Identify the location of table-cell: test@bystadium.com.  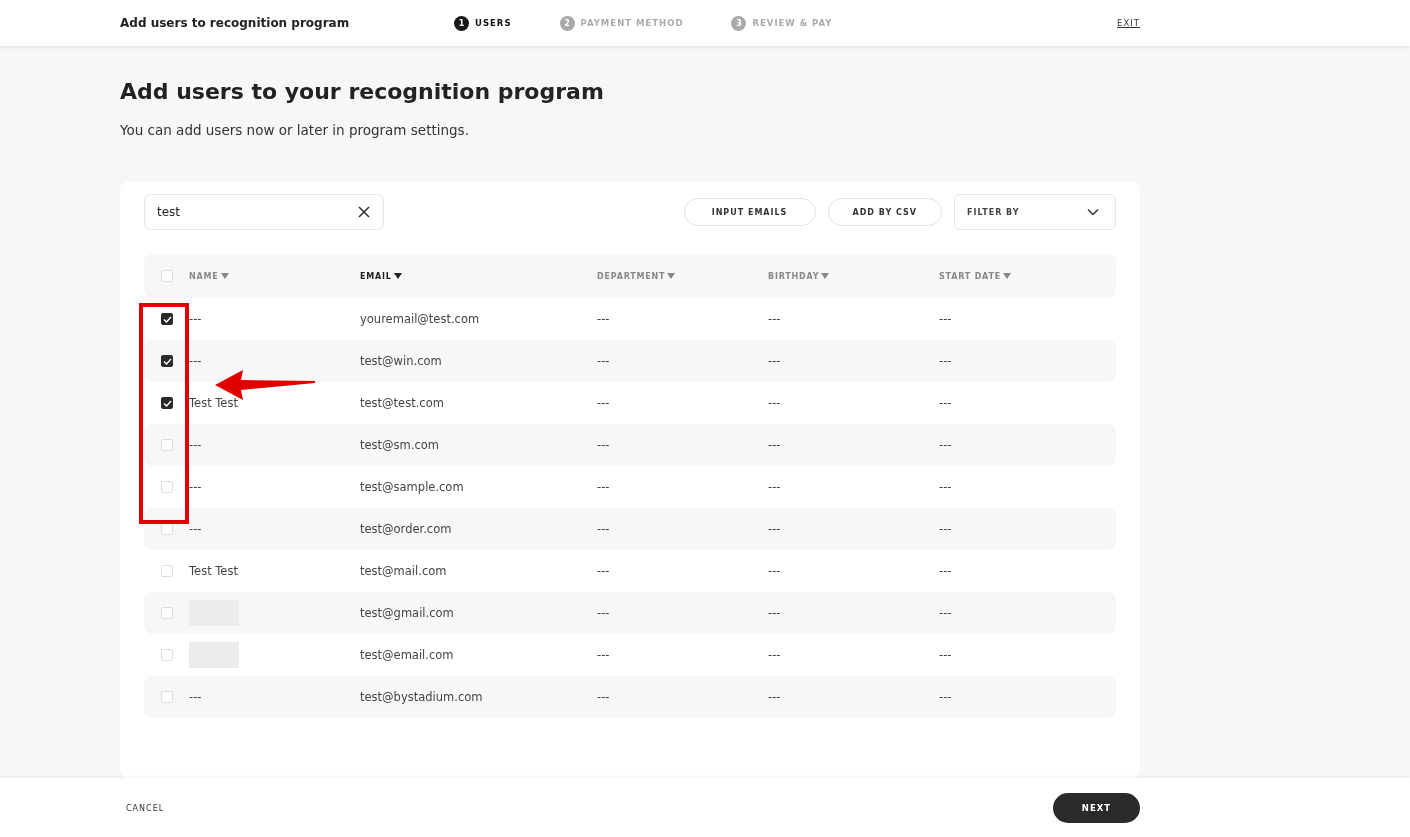
(421, 697).